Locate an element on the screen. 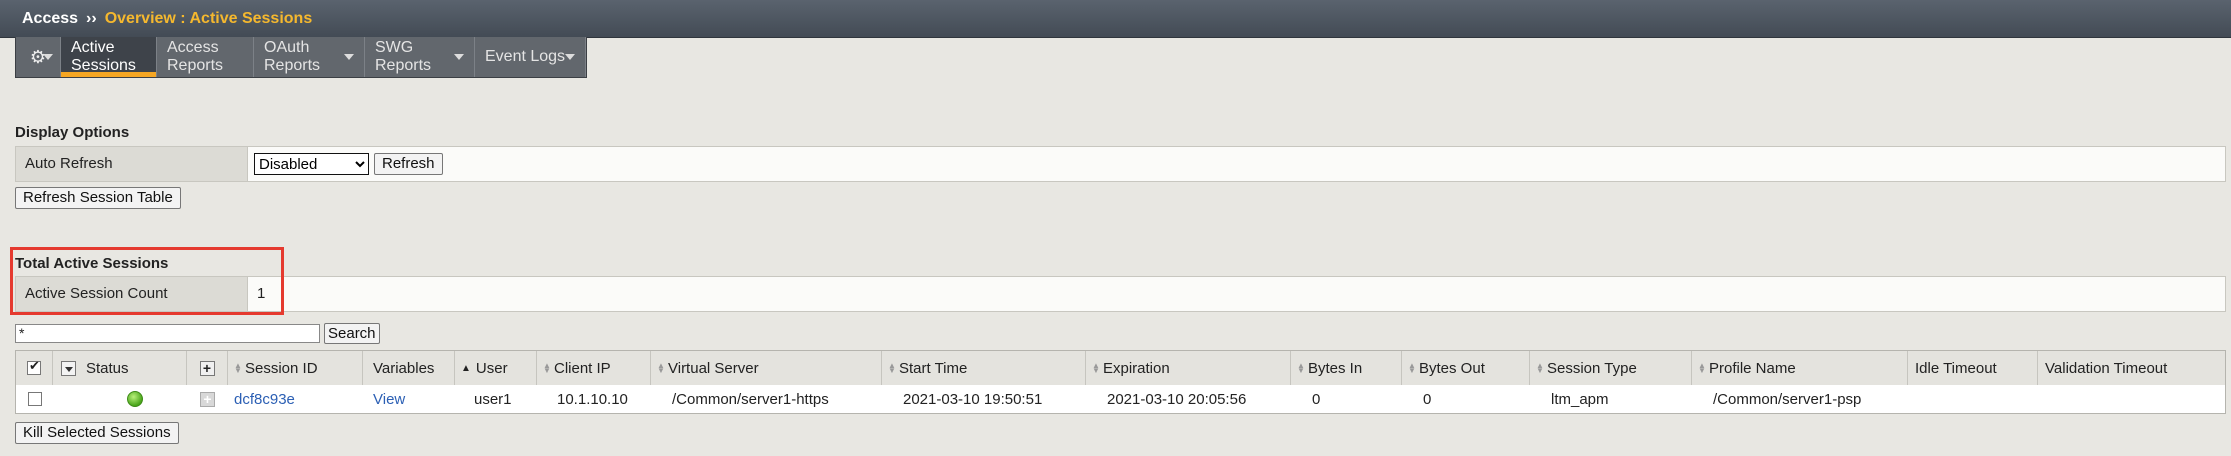  breadcrumb: Access ›› Overview : Active Sessions is located at coordinates (167, 19).